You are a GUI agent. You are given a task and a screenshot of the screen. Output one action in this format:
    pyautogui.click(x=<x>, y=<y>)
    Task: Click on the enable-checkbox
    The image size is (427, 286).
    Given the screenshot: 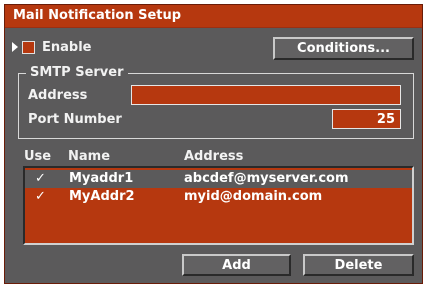 What is the action you would take?
    pyautogui.click(x=28, y=47)
    